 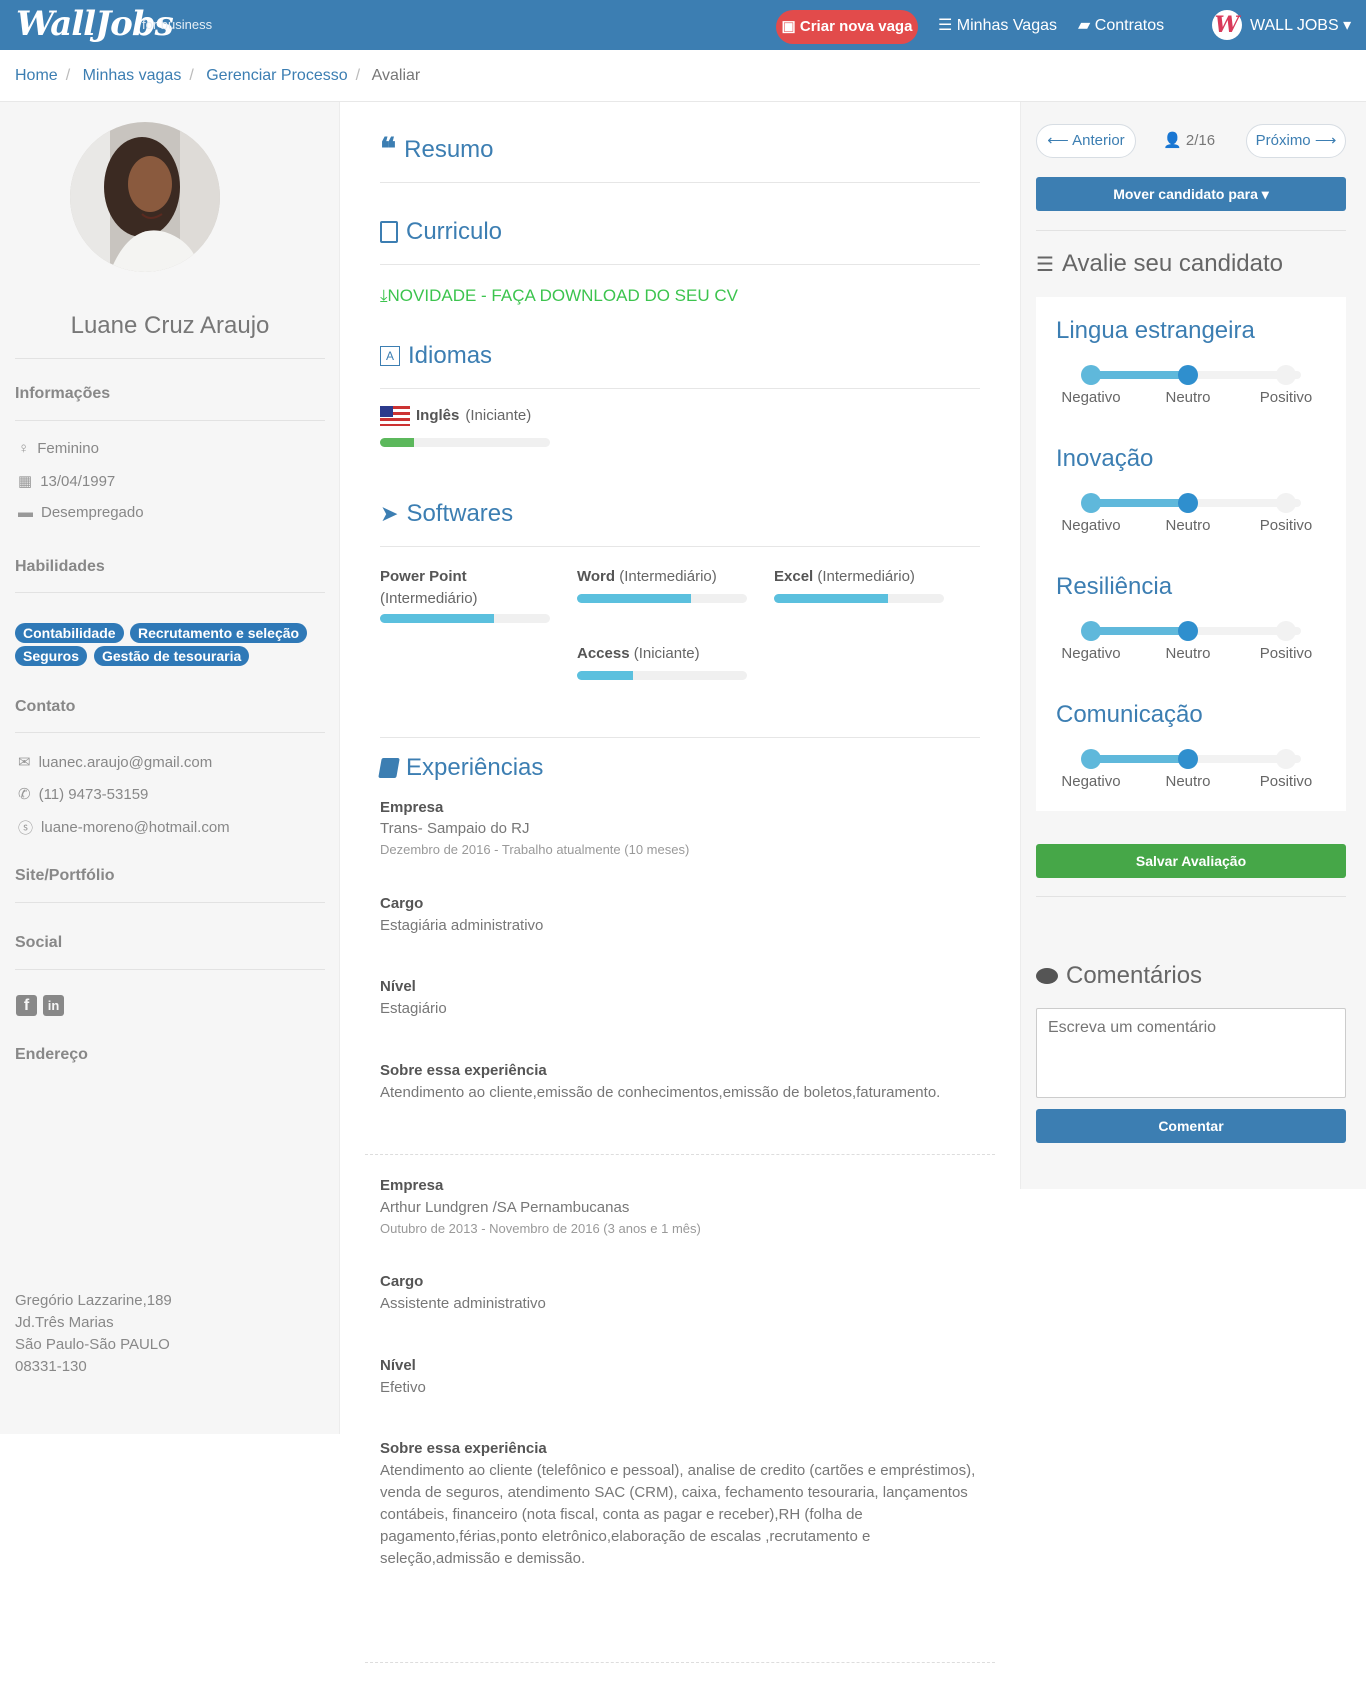 What do you see at coordinates (505, 1207) in the screenshot?
I see `company-name: Arthur Lundgren /SA Pernambucanas` at bounding box center [505, 1207].